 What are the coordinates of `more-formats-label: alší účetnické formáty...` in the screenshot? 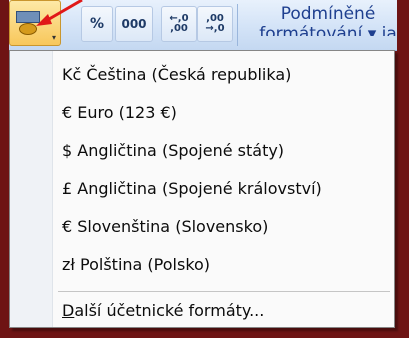 It's located at (169, 310).